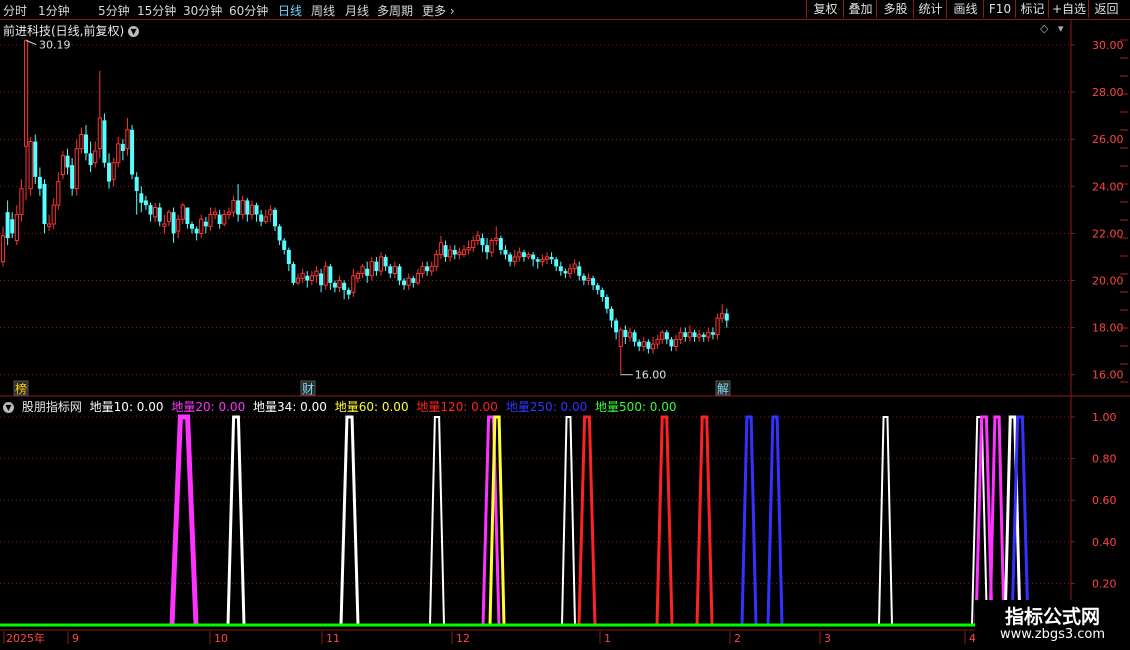 Image resolution: width=1130 pixels, height=650 pixels. Describe the element at coordinates (825, 9) in the screenshot. I see `adjust-button: 复权` at that location.